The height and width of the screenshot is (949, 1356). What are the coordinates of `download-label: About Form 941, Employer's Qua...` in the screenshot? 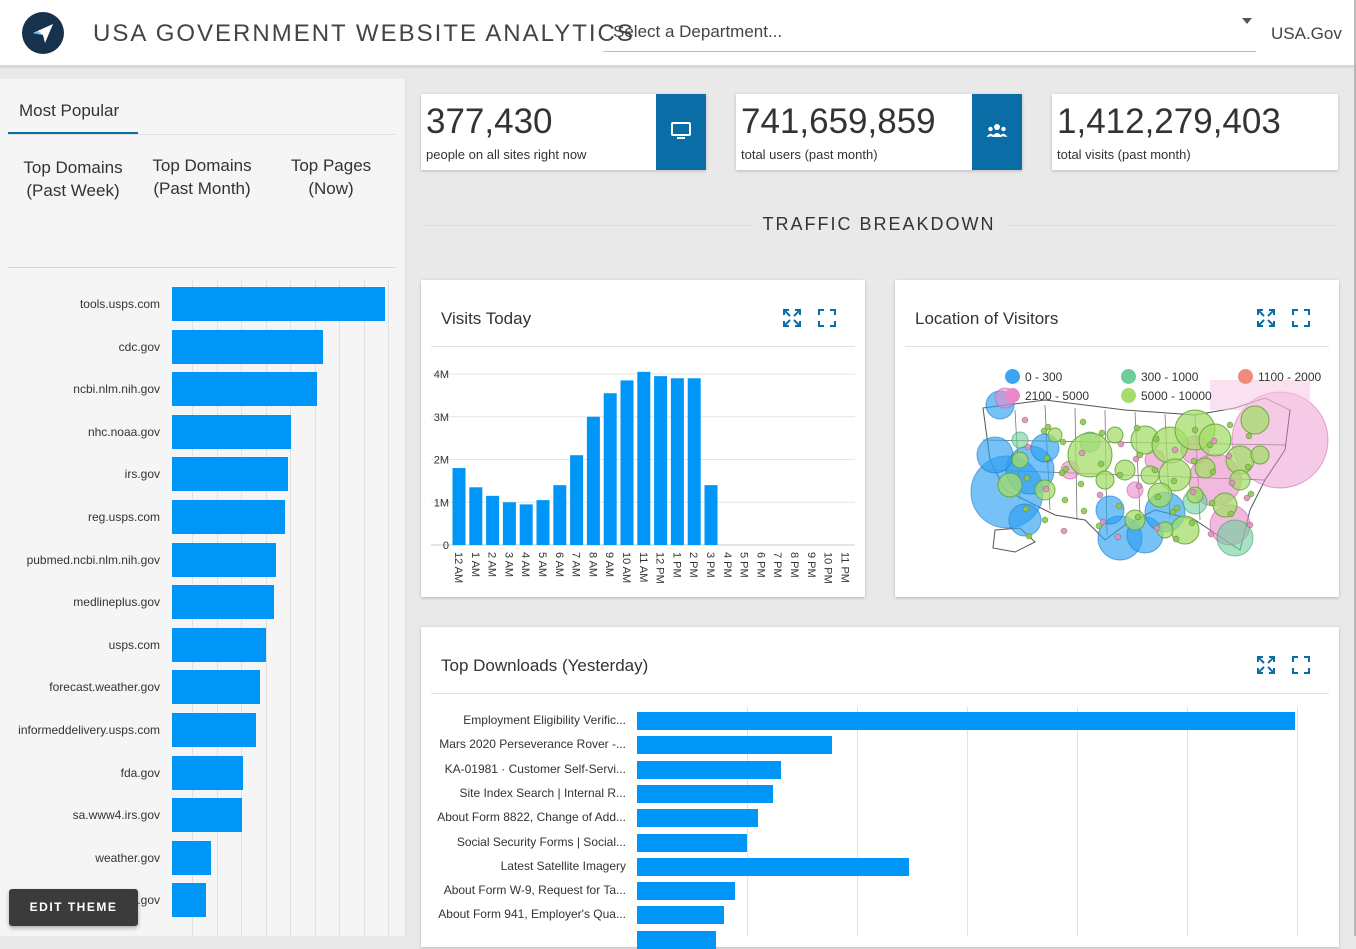 It's located at (532, 914).